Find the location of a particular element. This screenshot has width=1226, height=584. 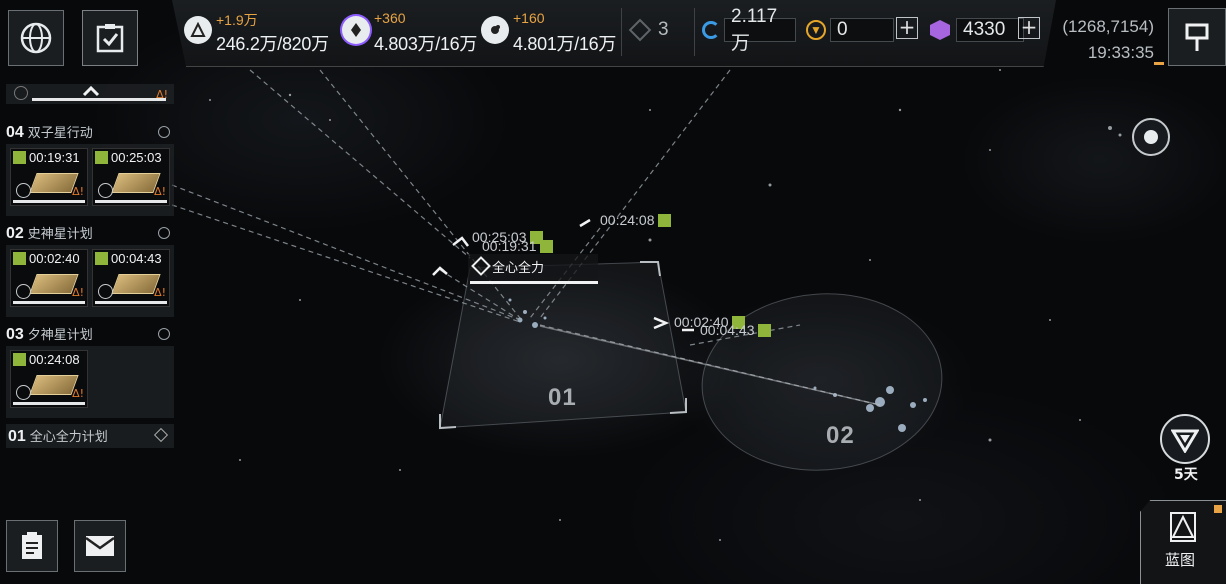

clipboard-icon is located at coordinates (32, 545).